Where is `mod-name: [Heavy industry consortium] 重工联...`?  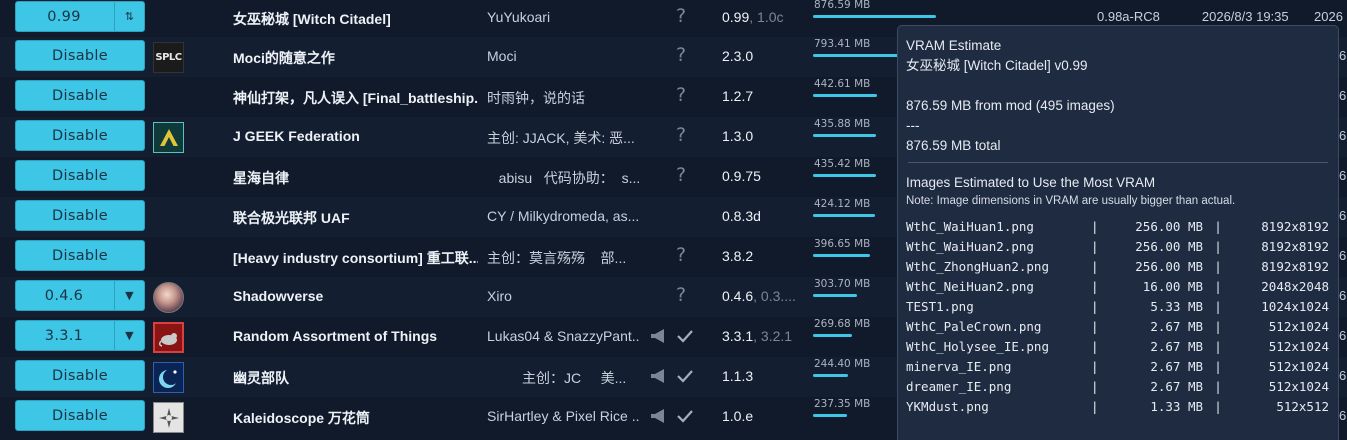
mod-name: [Heavy industry consortium] 重工联... is located at coordinates (355, 258).